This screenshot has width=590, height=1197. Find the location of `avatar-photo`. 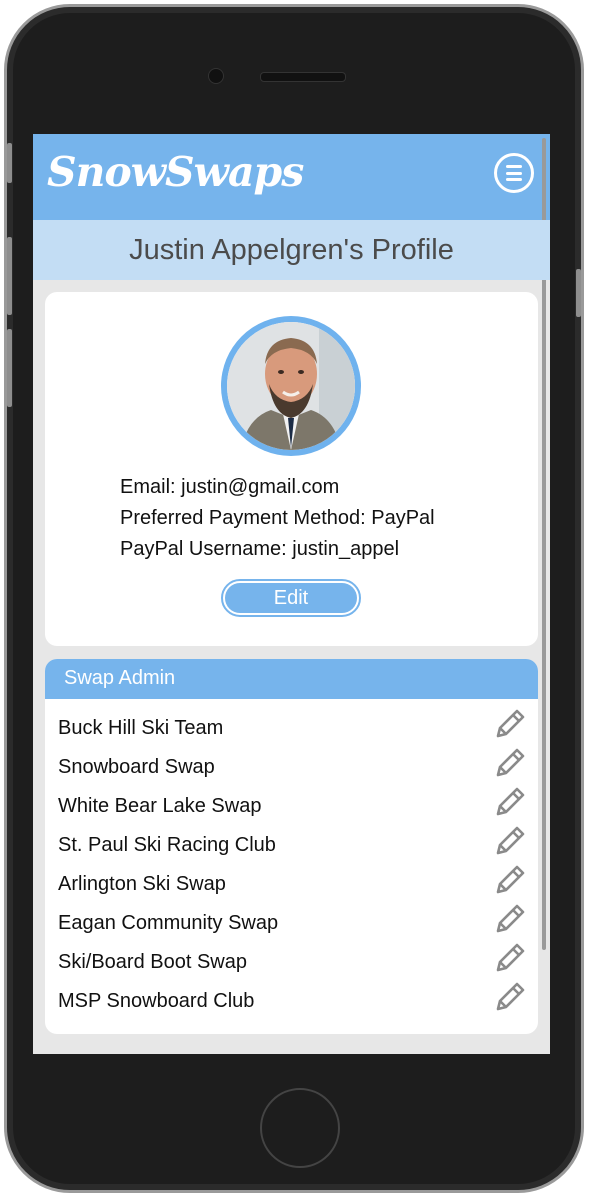

avatar-photo is located at coordinates (291, 386).